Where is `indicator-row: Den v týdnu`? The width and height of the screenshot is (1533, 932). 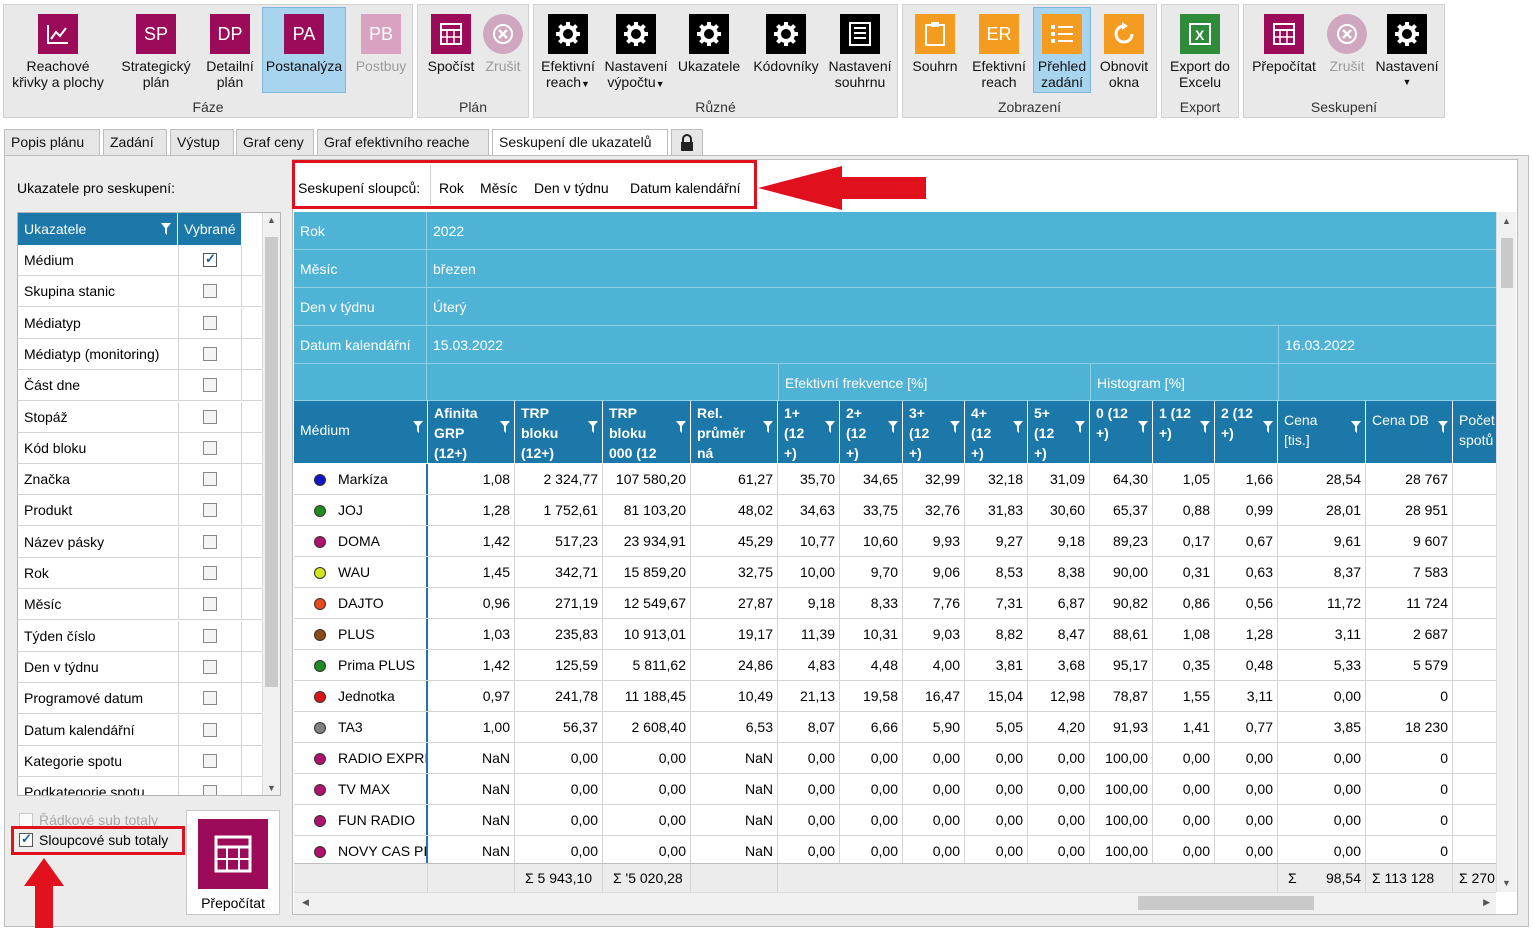 indicator-row: Den v týdnu is located at coordinates (140, 667).